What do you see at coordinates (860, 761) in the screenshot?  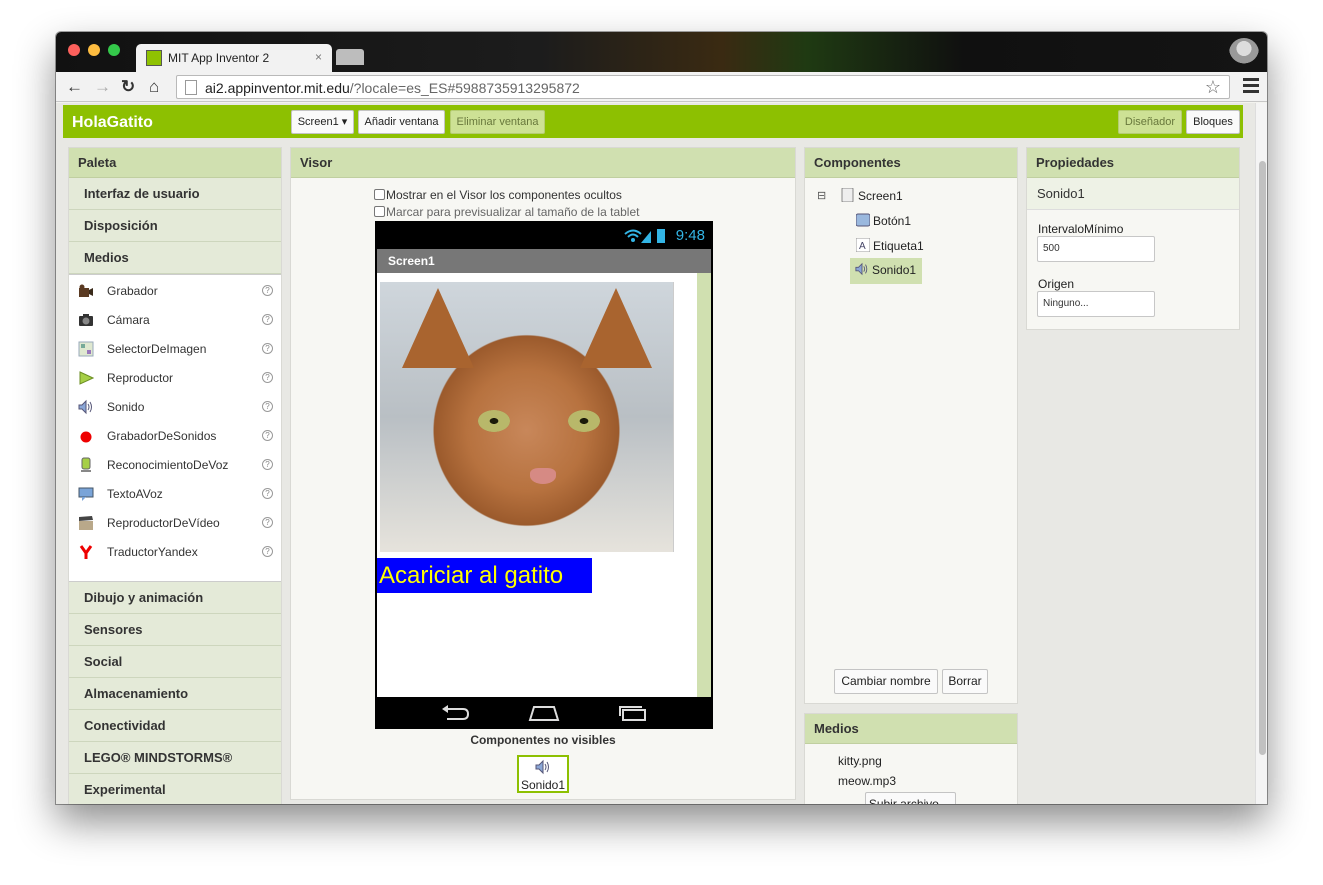 I see `media-file-kitty: kitty.png` at bounding box center [860, 761].